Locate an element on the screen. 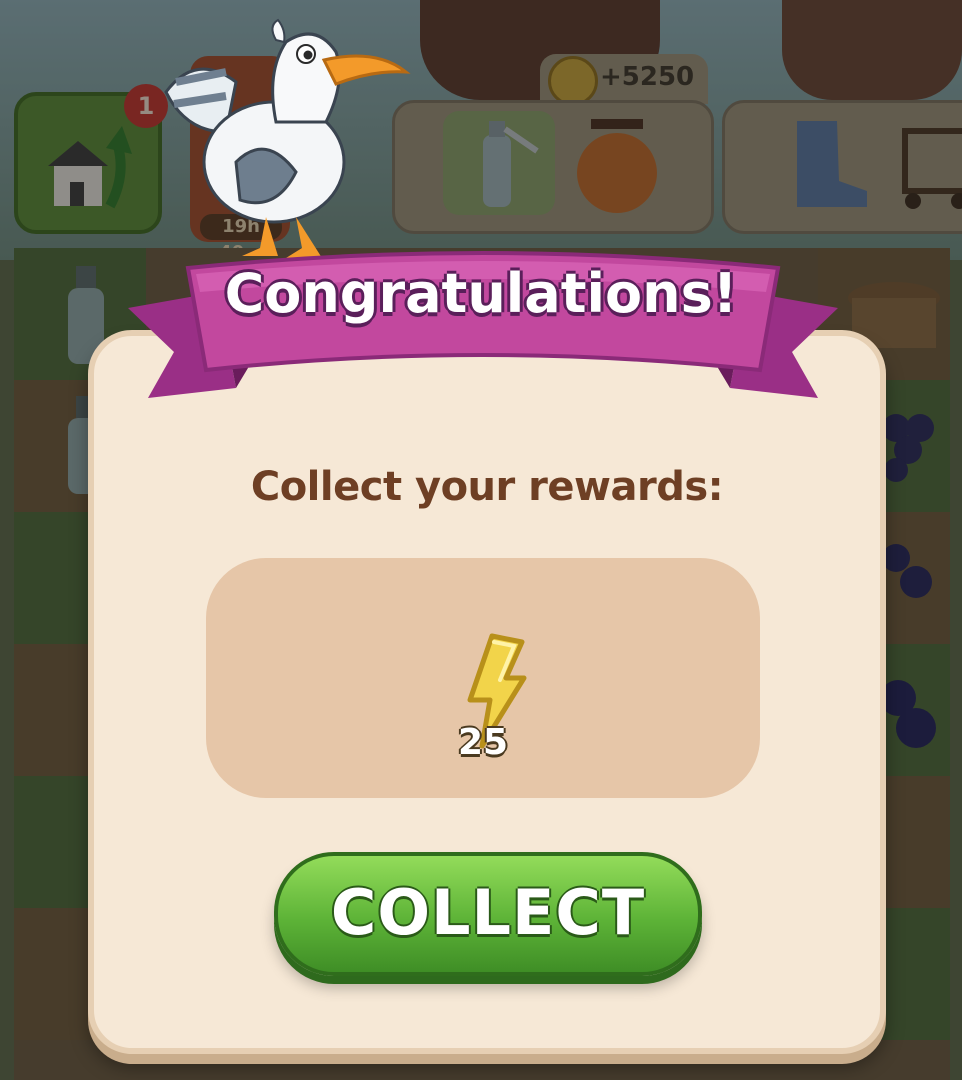  grapes-icon is located at coordinates (908, 448).